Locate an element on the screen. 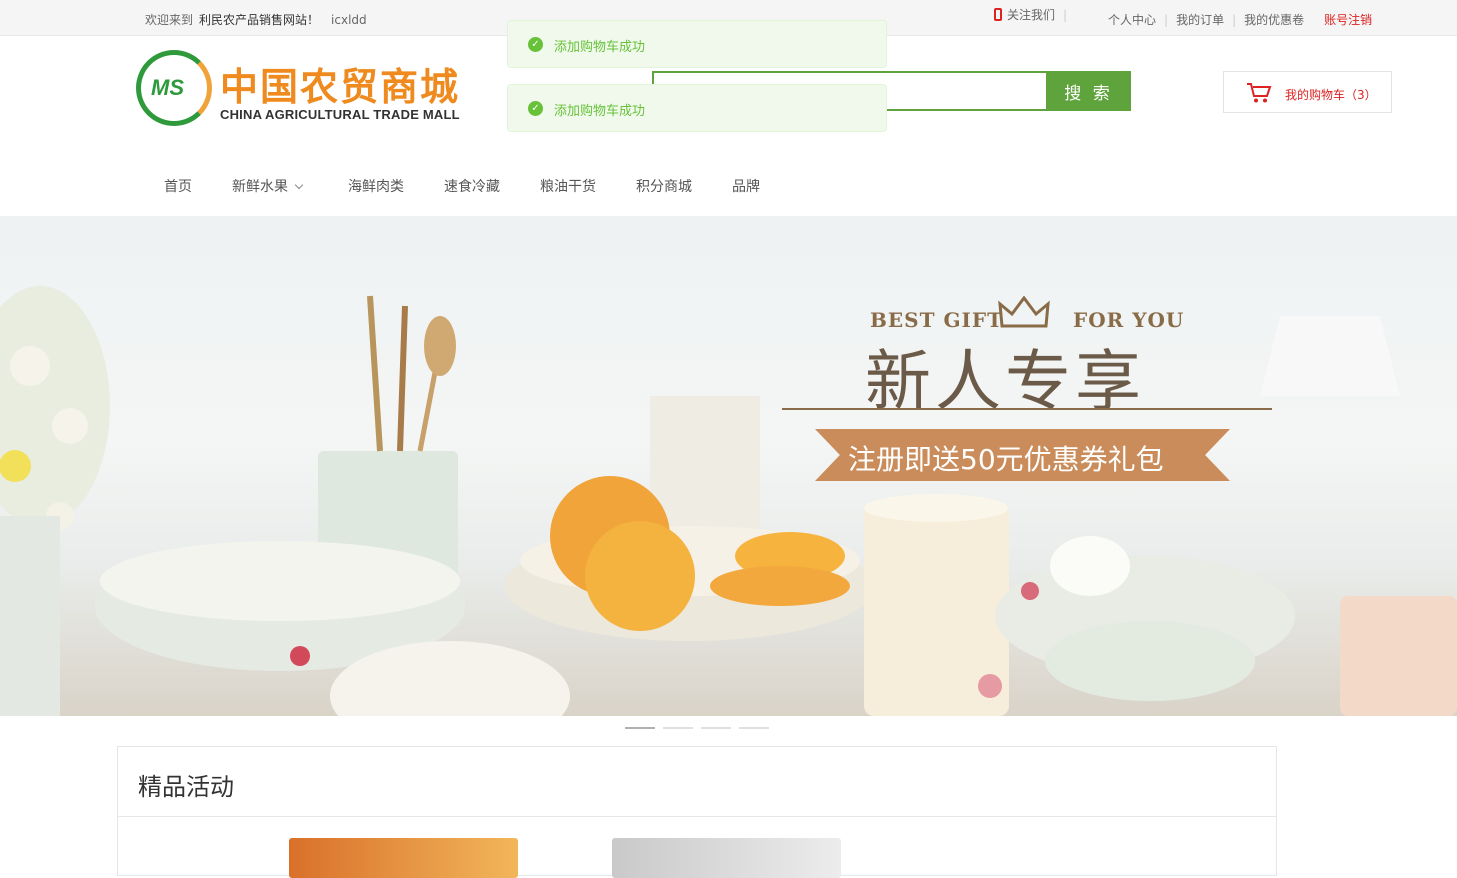  follow-us-link: 关注我们 | is located at coordinates (1034, 14).